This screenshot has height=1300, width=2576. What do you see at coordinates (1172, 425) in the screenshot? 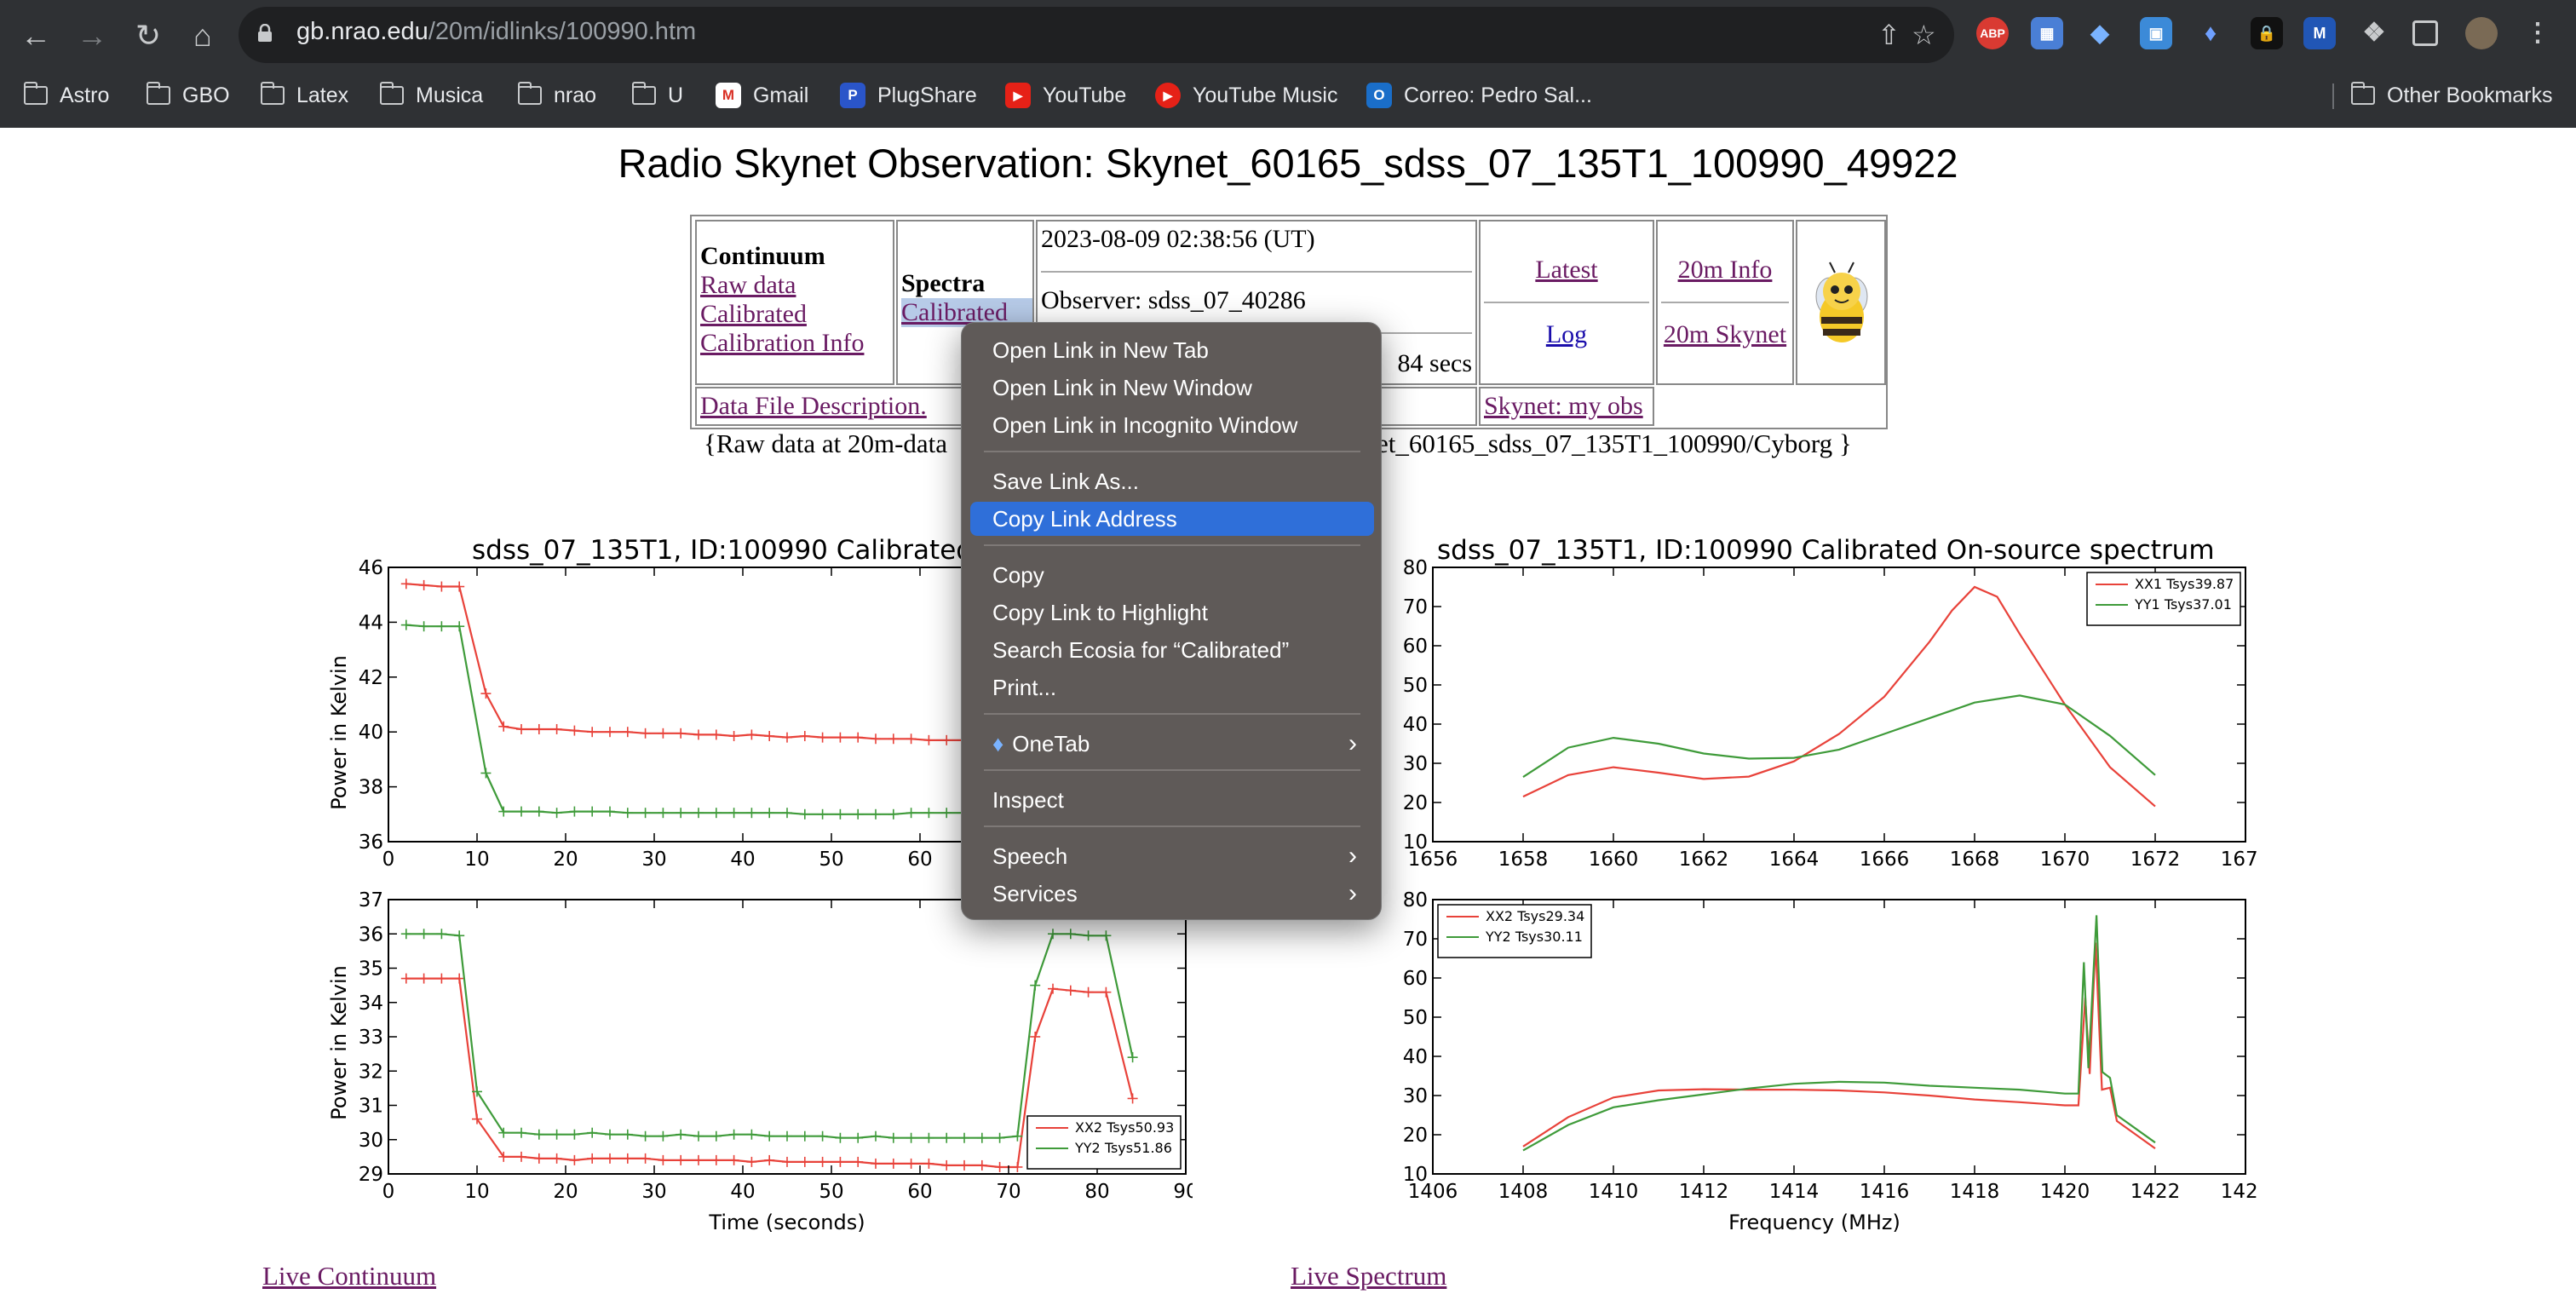
I see `menu-open-incognito: Open Link in Incognito Window` at bounding box center [1172, 425].